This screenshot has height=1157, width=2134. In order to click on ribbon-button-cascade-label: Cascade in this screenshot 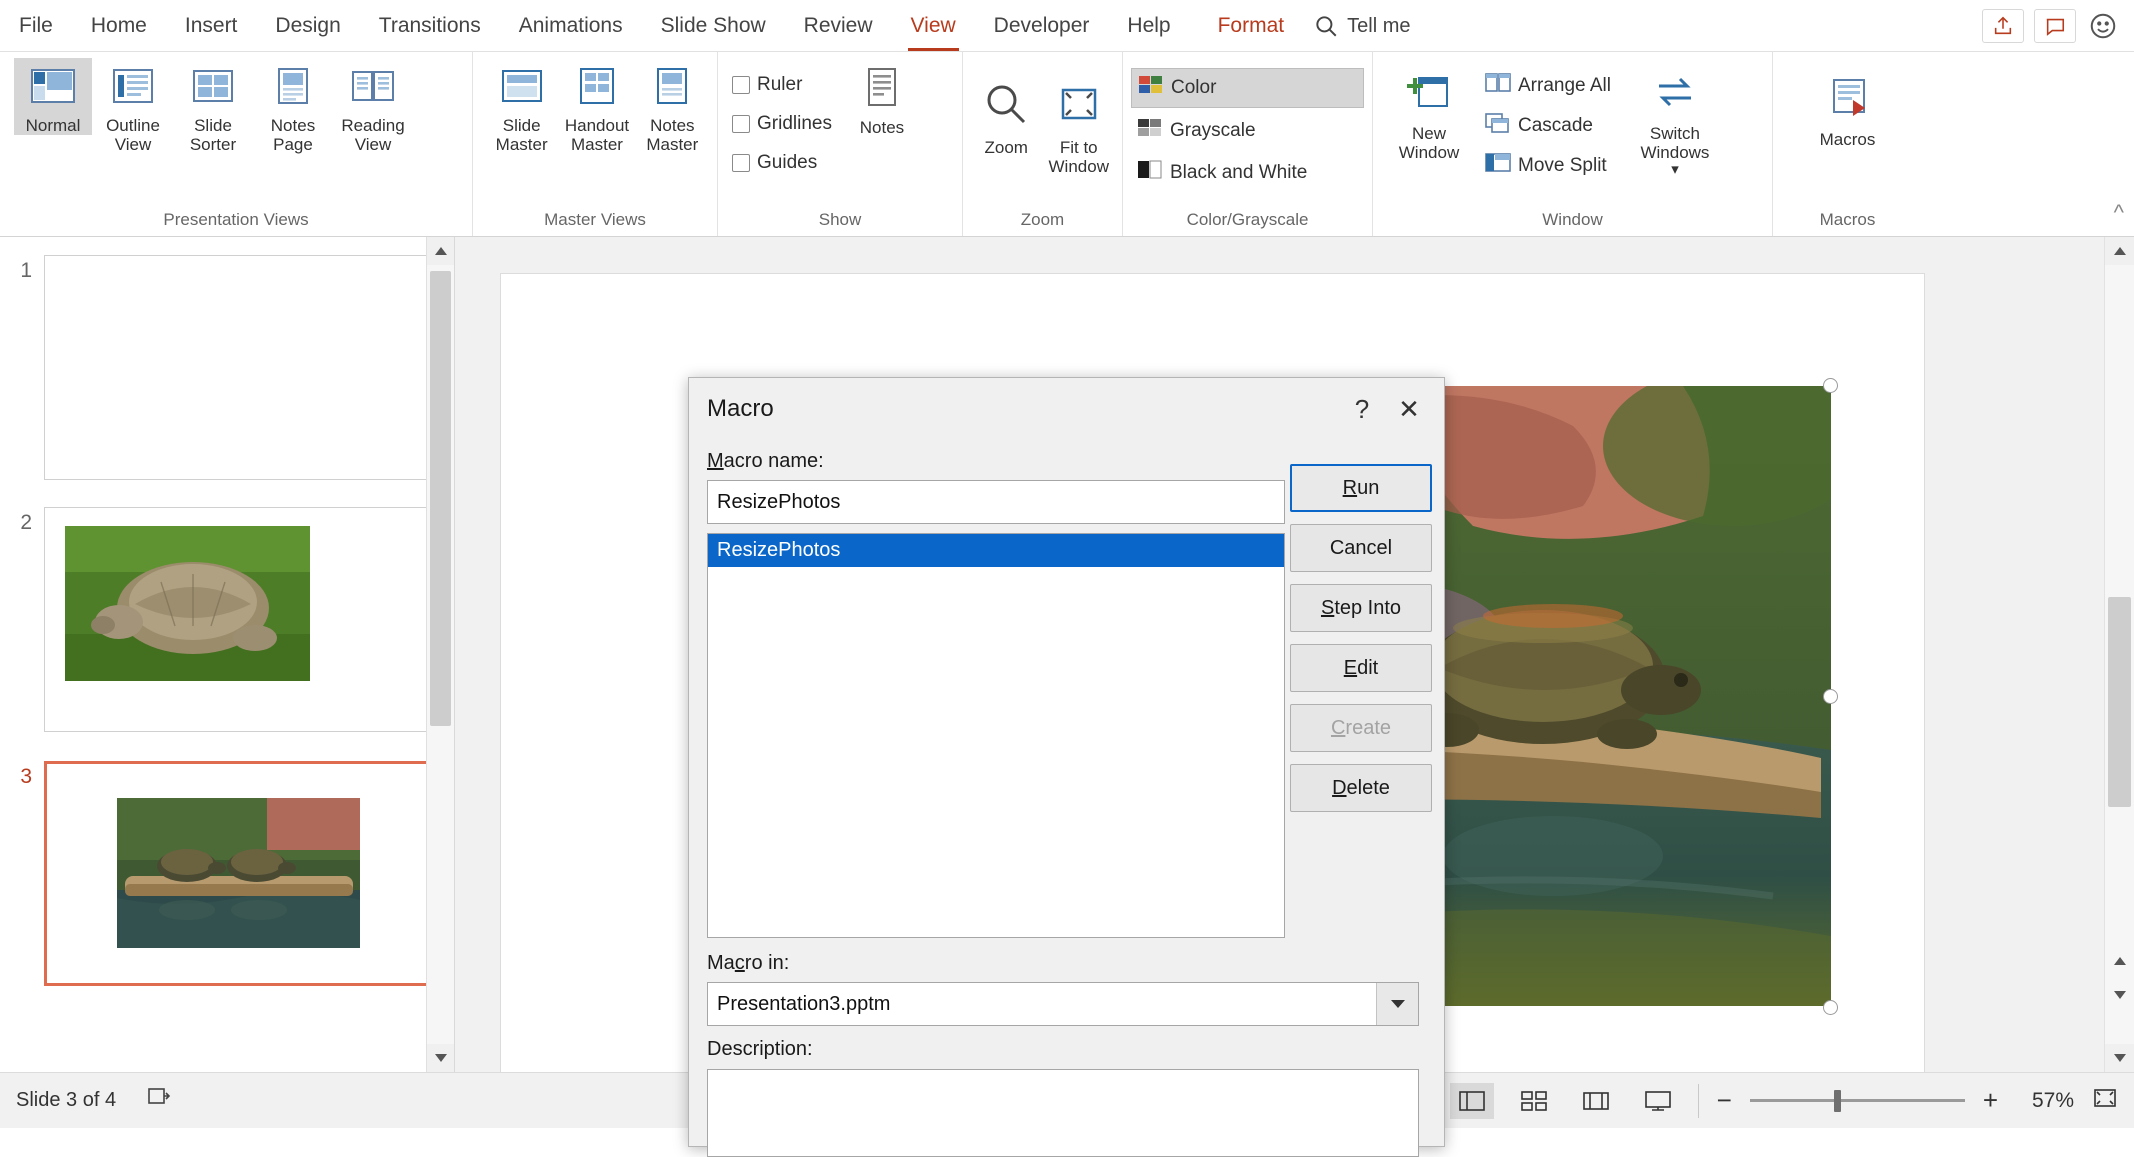, I will do `click(1555, 125)`.